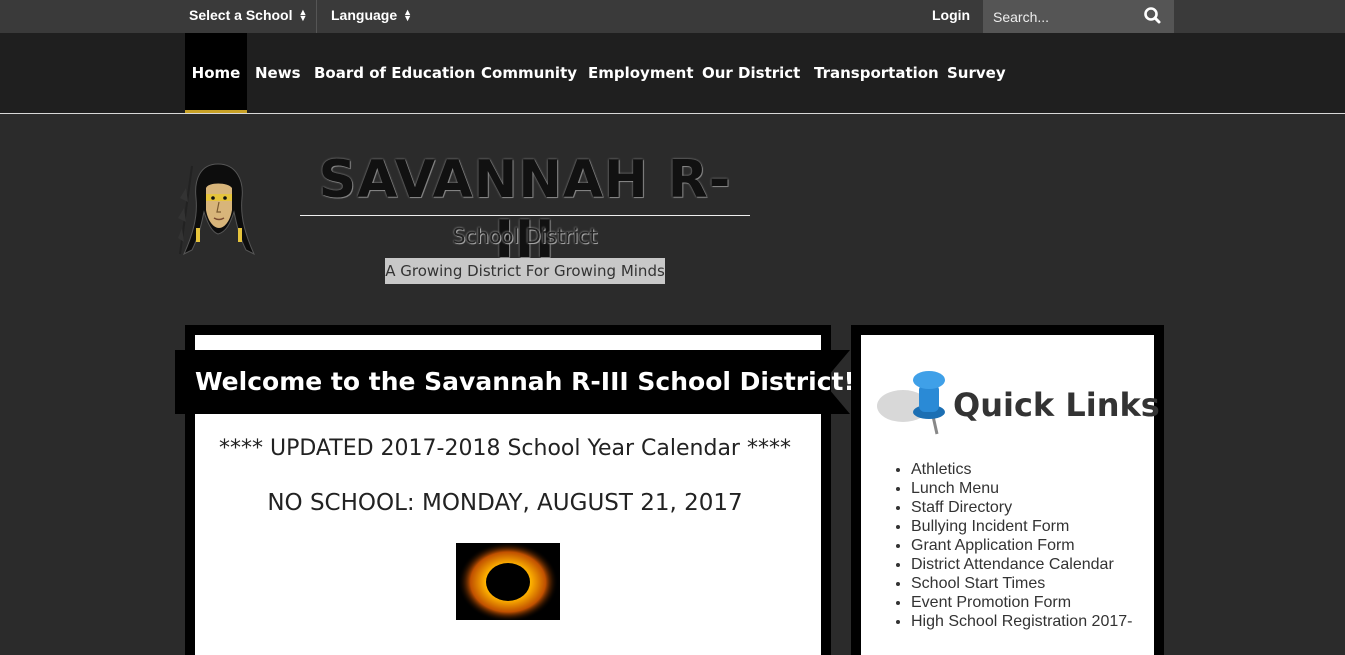 The height and width of the screenshot is (655, 1345). I want to click on quick-links-title: Quick Links, so click(1056, 405).